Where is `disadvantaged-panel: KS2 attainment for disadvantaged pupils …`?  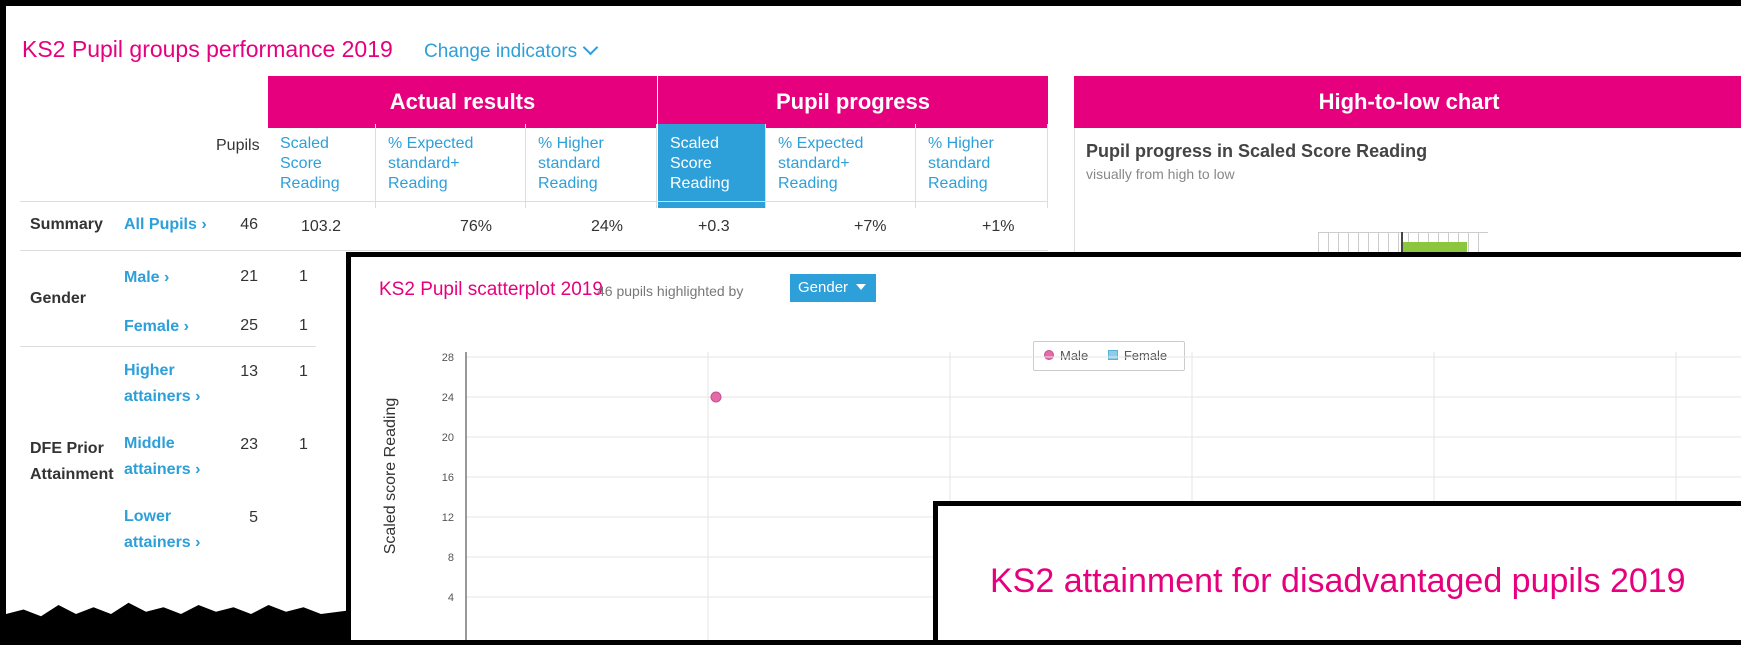 disadvantaged-panel: KS2 attainment for disadvantaged pupils … is located at coordinates (1337, 573).